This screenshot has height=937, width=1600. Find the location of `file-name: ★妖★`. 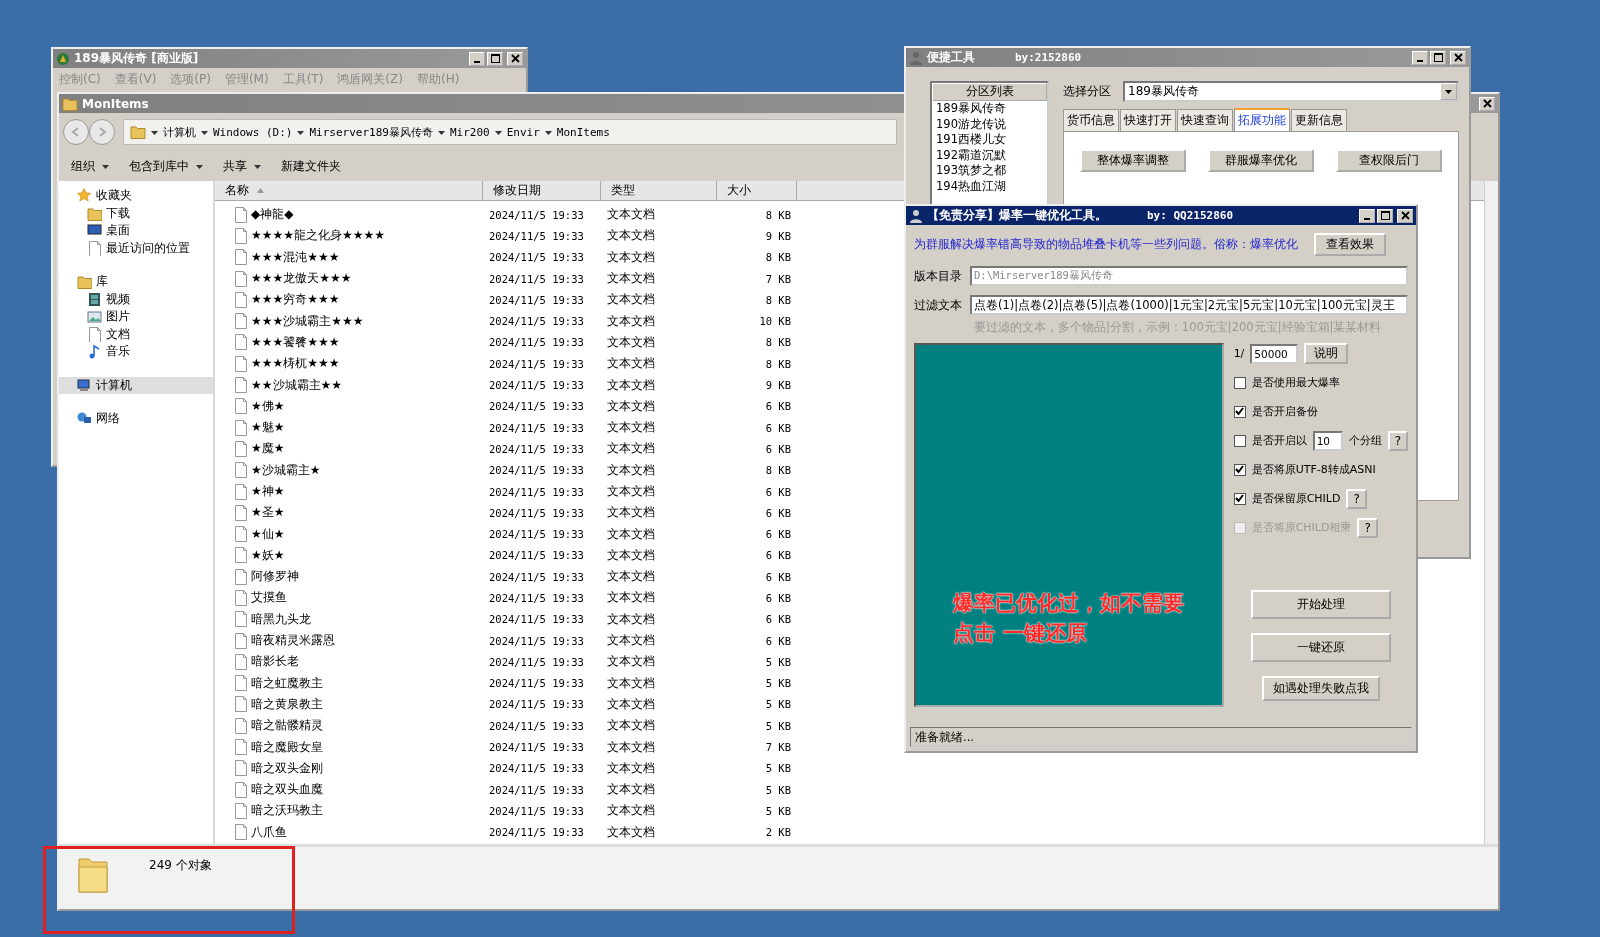

file-name: ★妖★ is located at coordinates (268, 555).